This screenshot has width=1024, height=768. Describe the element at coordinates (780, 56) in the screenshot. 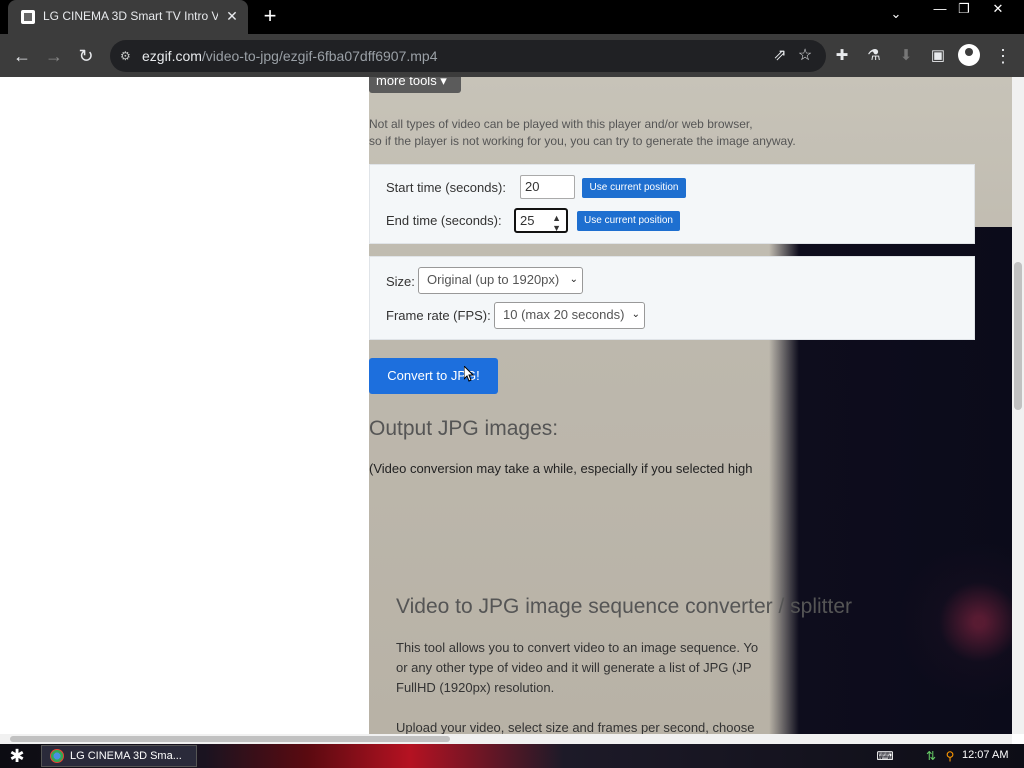

I see `share-icon: ⇗` at that location.